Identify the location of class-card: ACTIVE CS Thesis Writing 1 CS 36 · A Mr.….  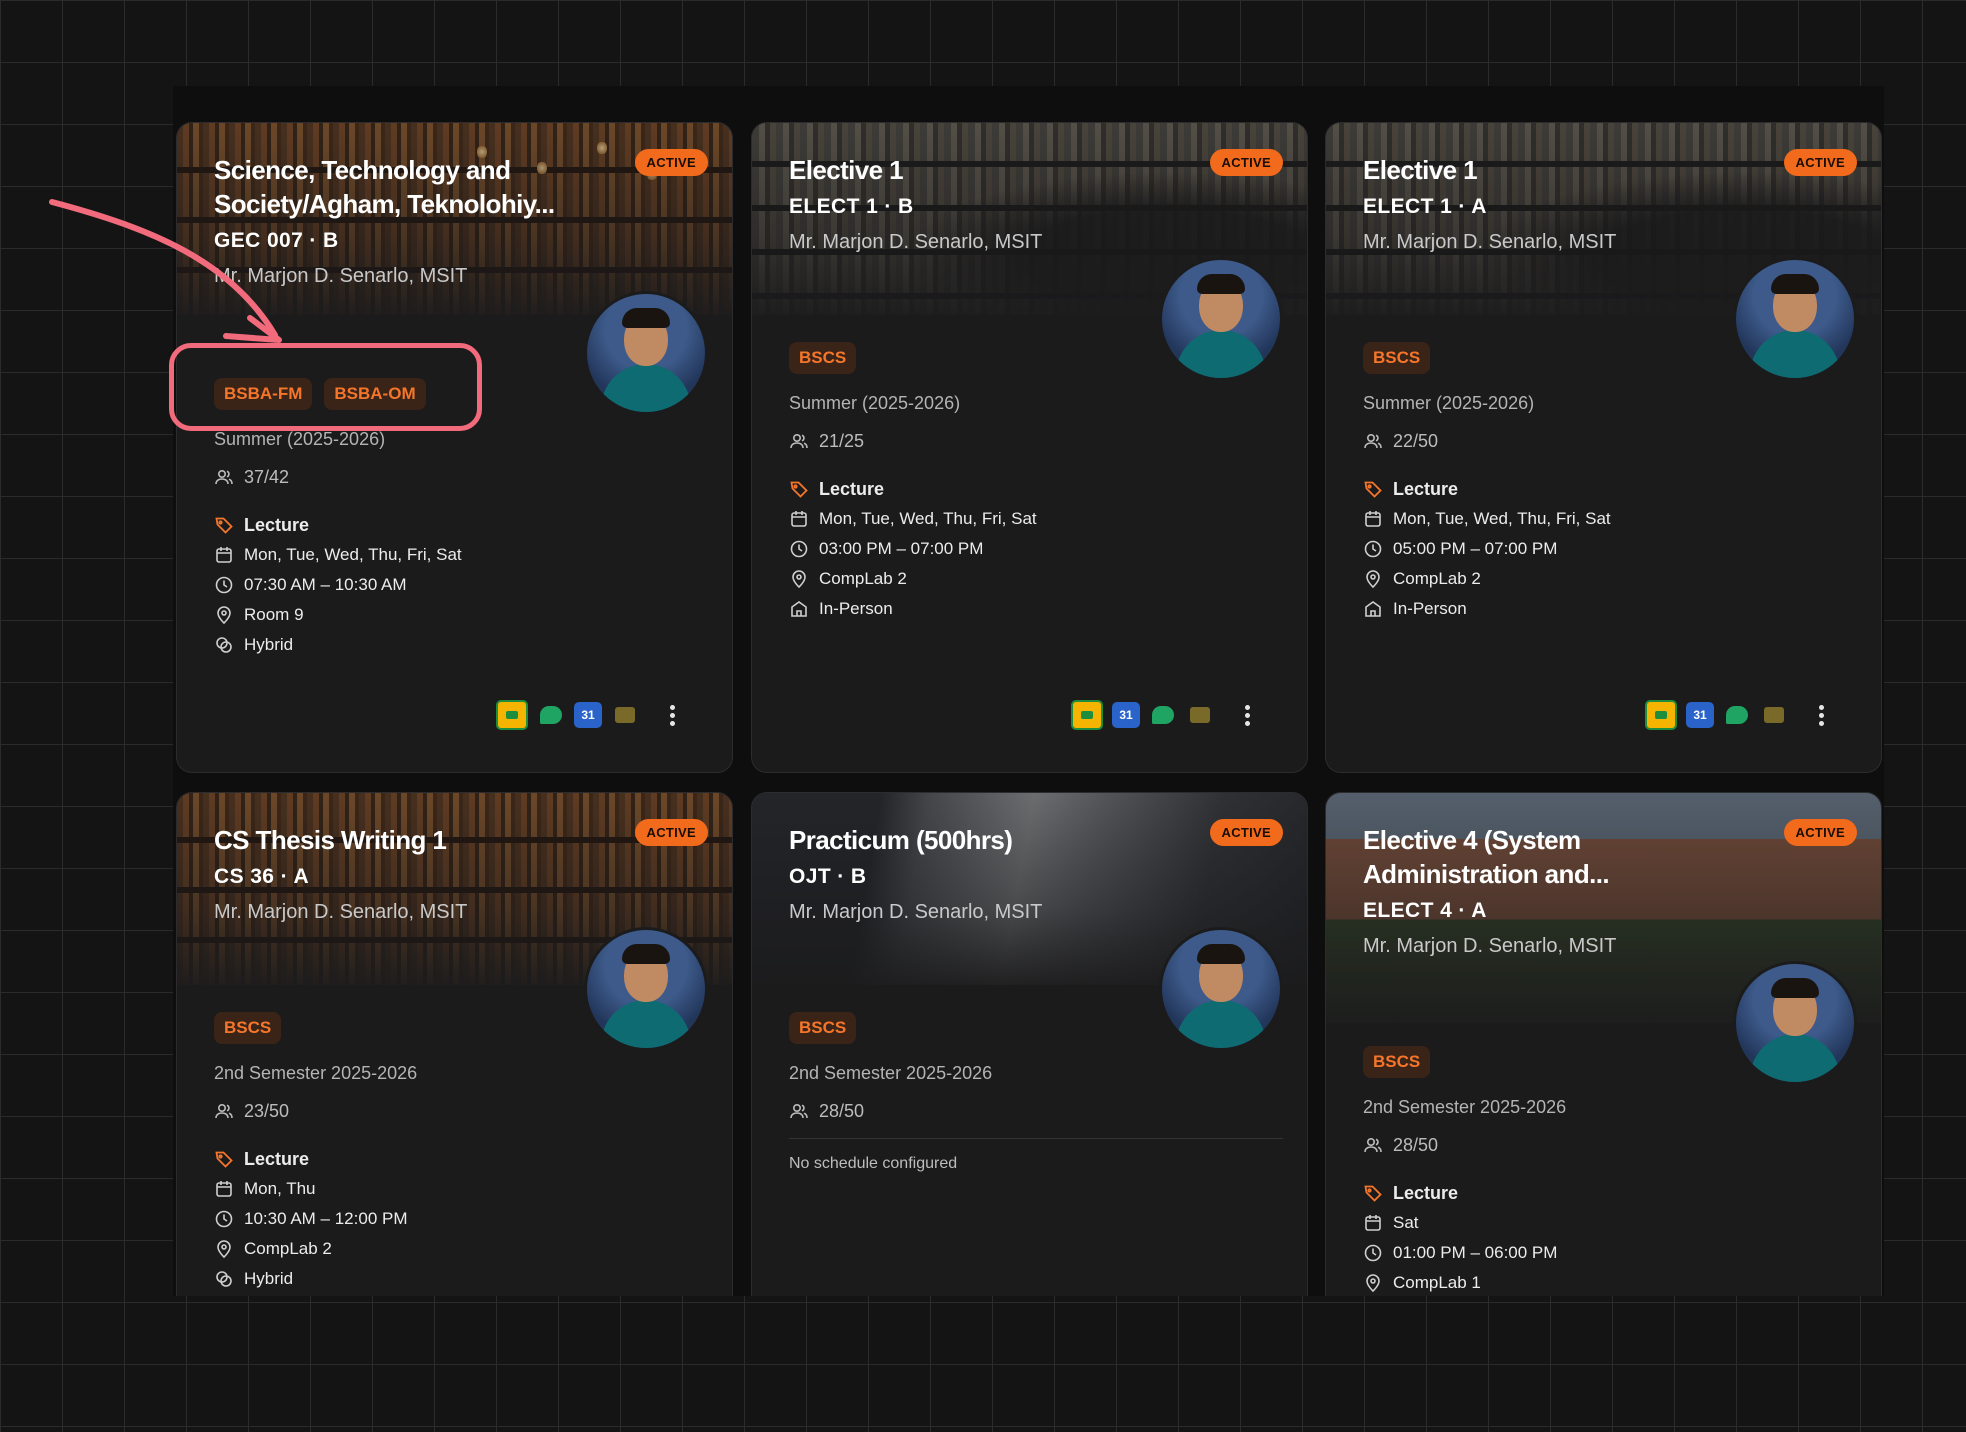
(454, 1044).